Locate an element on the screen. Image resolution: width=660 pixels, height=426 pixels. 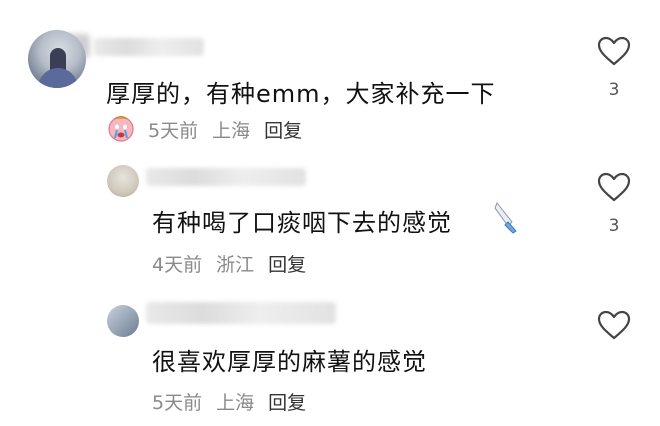
avatar is located at coordinates (123, 321).